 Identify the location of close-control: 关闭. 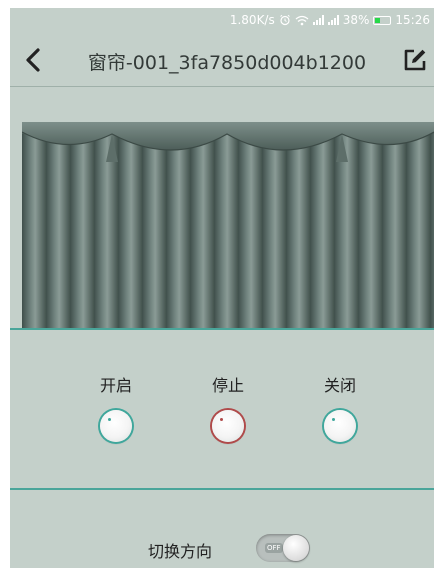
(340, 407).